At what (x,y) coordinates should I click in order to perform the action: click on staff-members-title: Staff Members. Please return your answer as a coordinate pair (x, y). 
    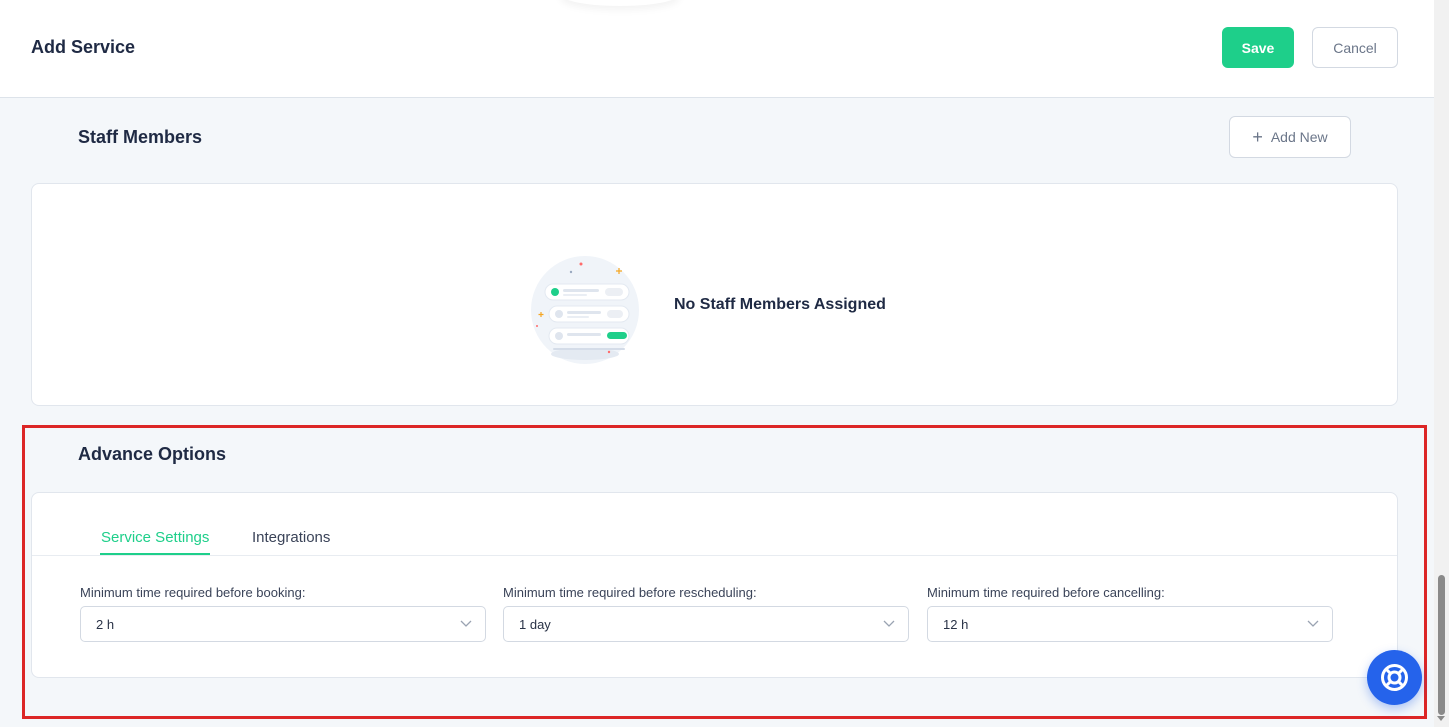
    Looking at the image, I should click on (140, 137).